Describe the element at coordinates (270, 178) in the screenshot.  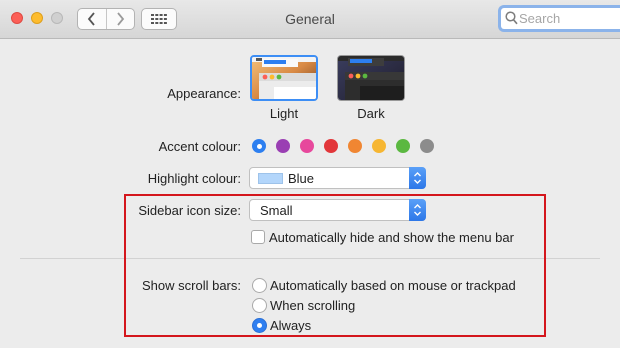
I see `highlight-color-chip` at that location.